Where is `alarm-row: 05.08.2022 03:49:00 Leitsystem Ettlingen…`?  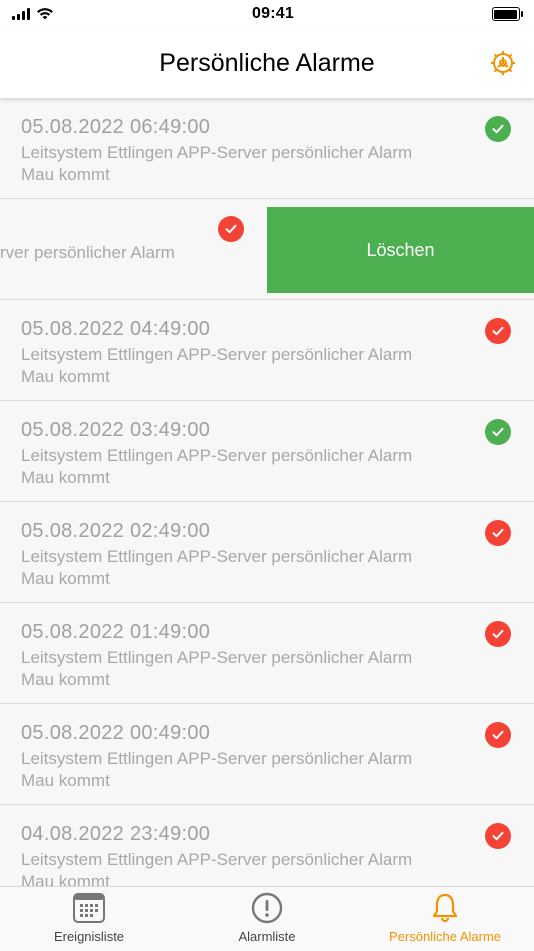
alarm-row: 05.08.2022 03:49:00 Leitsystem Ettlingen… is located at coordinates (267, 451).